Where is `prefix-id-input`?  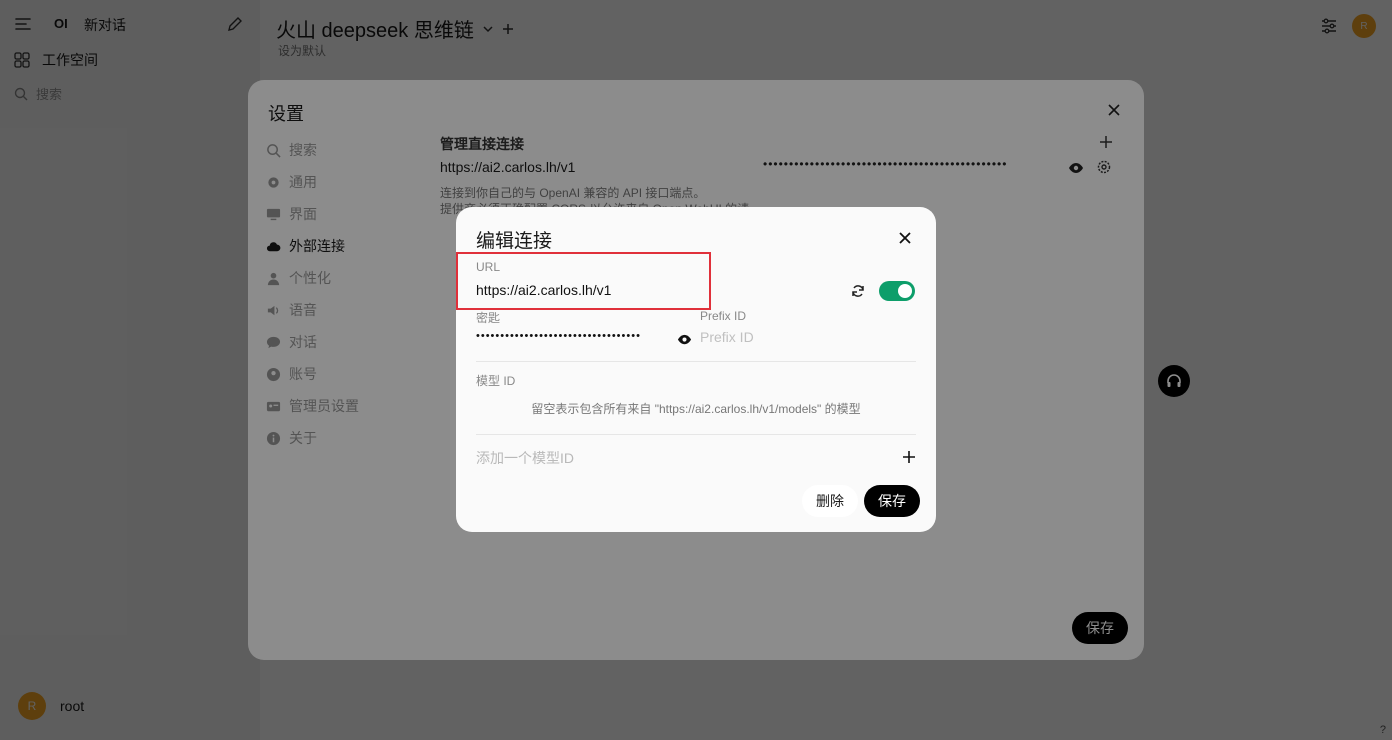 prefix-id-input is located at coordinates (800, 337).